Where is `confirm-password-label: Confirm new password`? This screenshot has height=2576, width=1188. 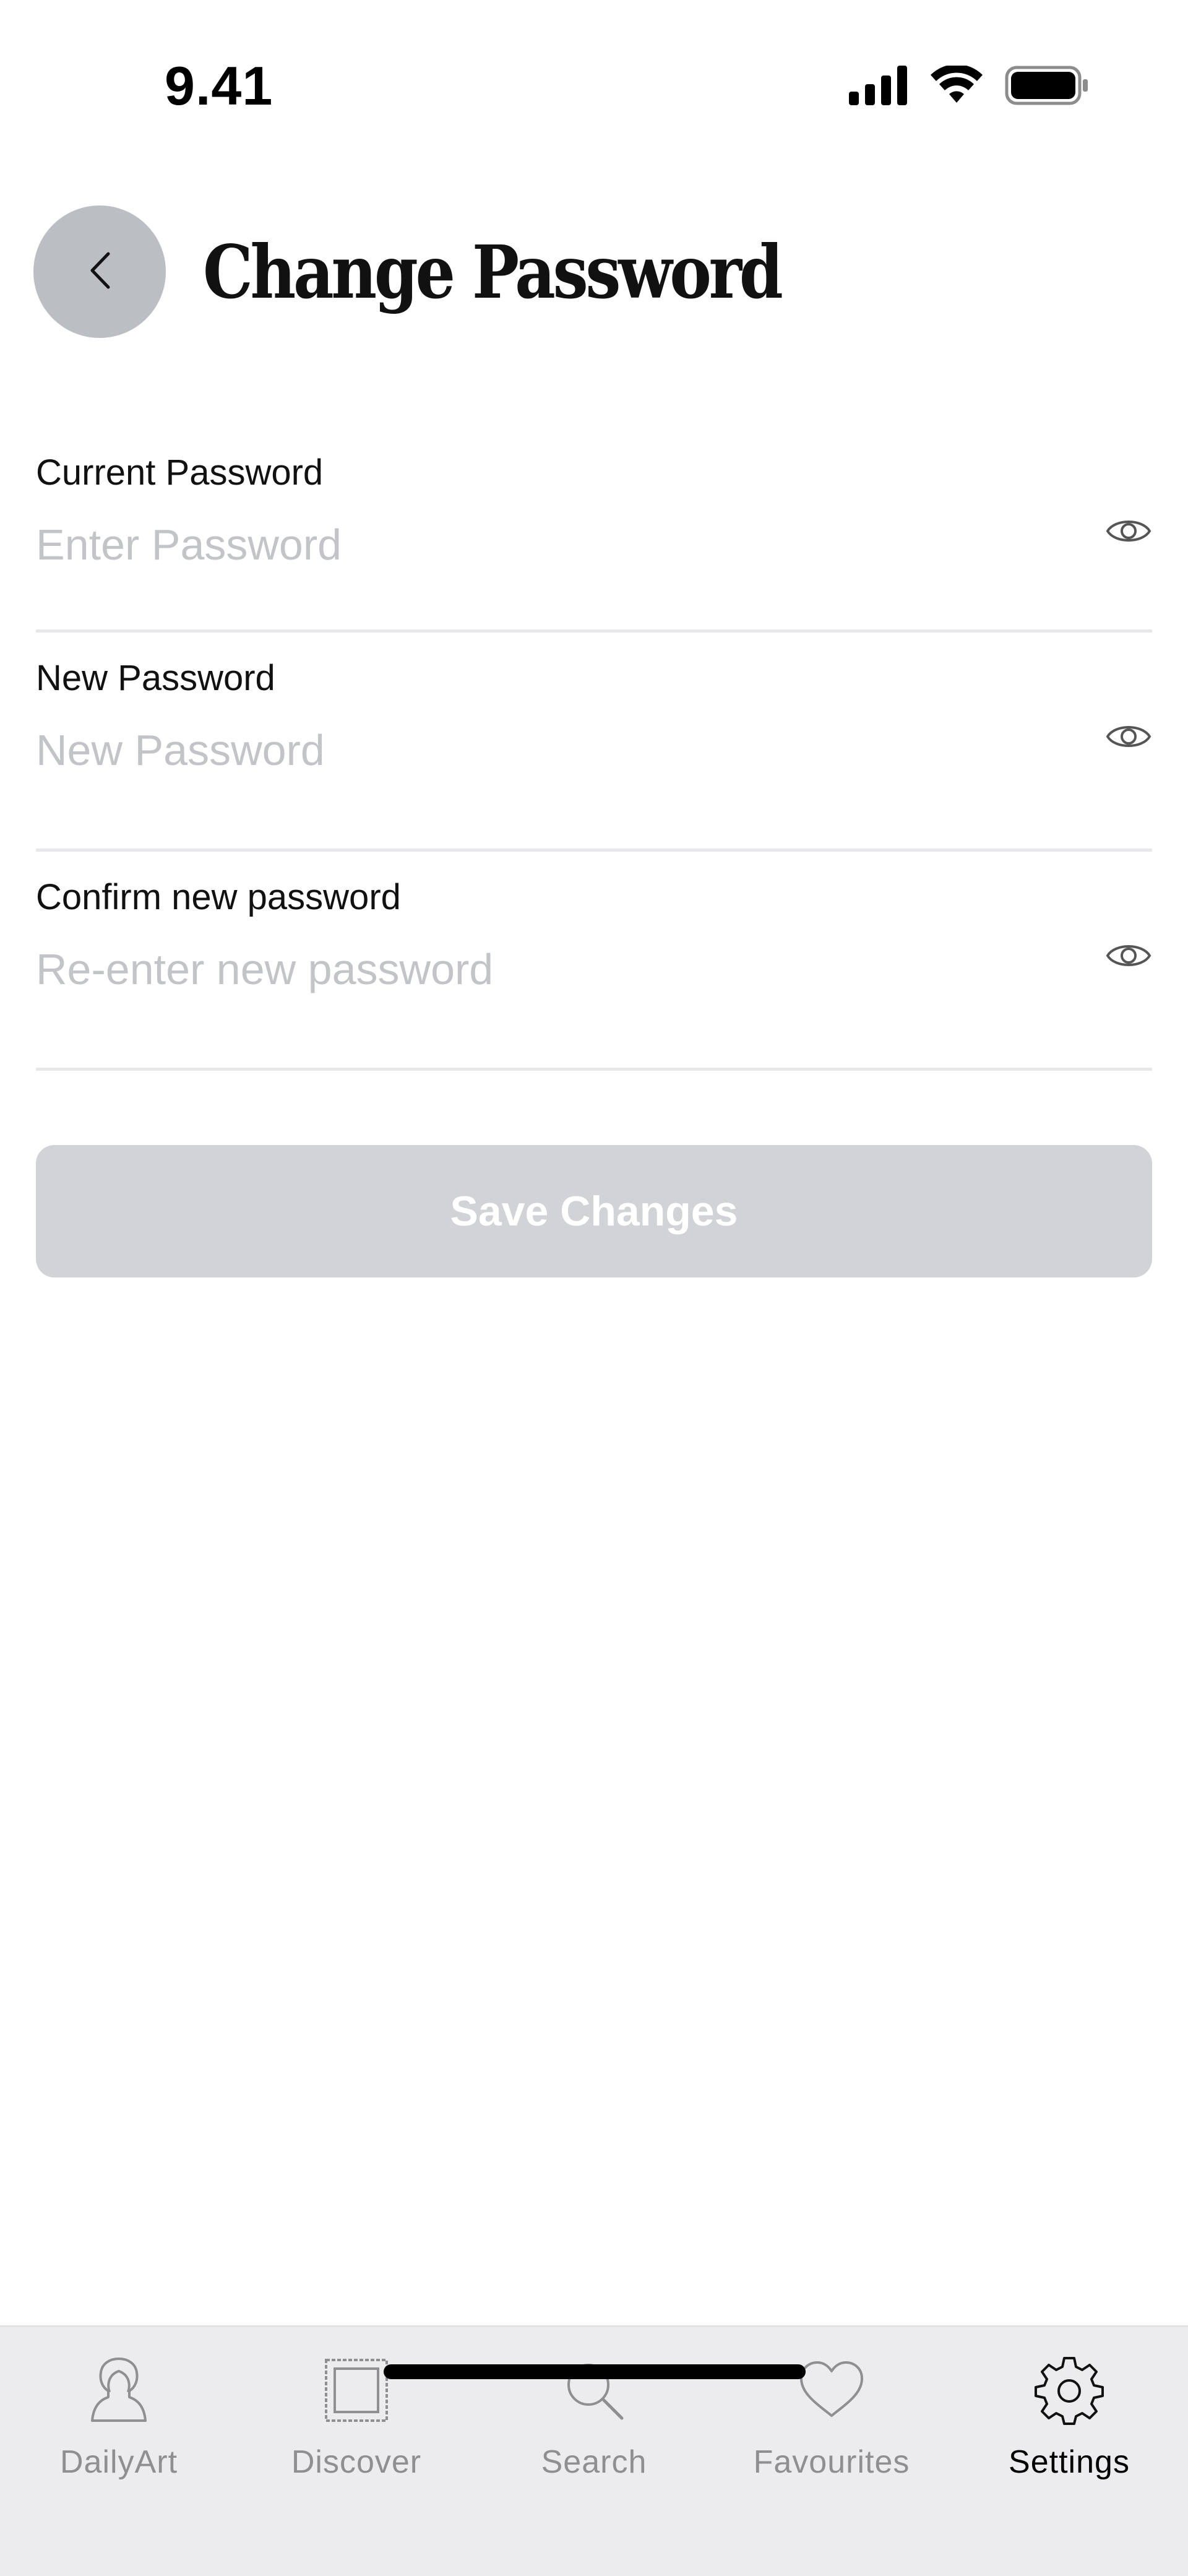 confirm-password-label: Confirm new password is located at coordinates (218, 897).